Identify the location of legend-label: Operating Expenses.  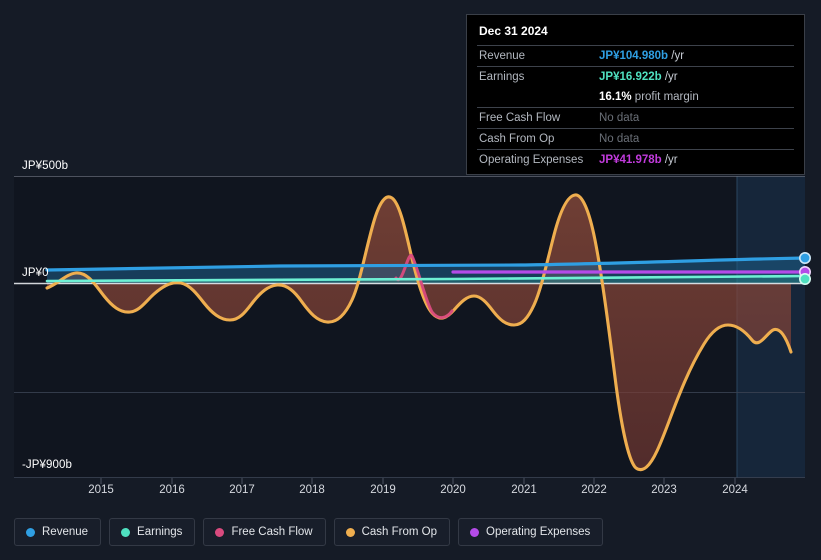
(538, 532).